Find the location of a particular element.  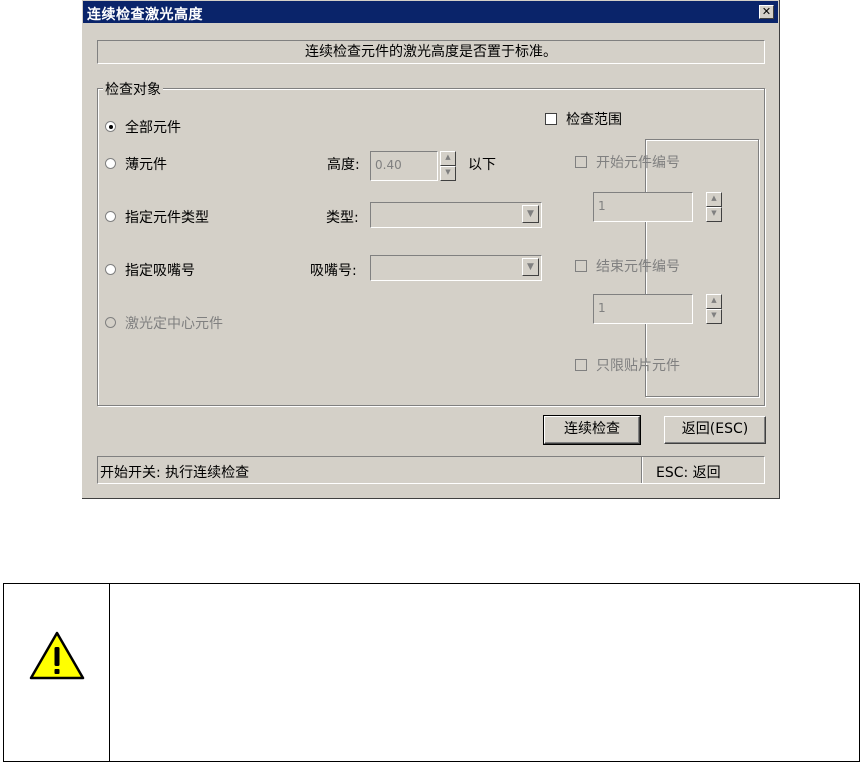

title-bar: 连续检查激光高度 ✕ is located at coordinates (430, 12).